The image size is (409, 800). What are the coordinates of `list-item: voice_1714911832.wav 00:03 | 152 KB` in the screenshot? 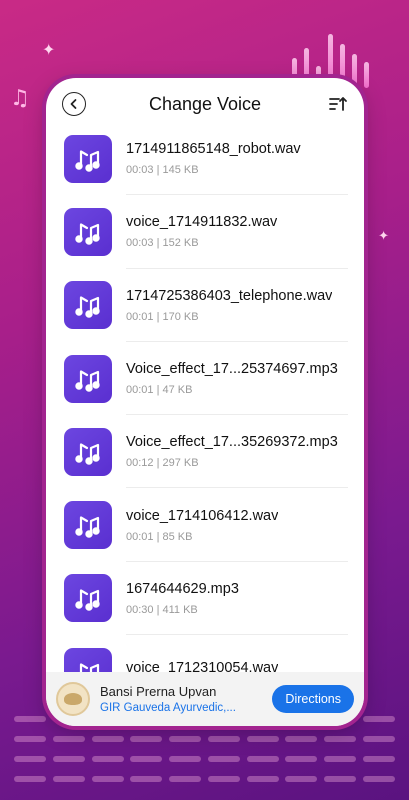 It's located at (205, 232).